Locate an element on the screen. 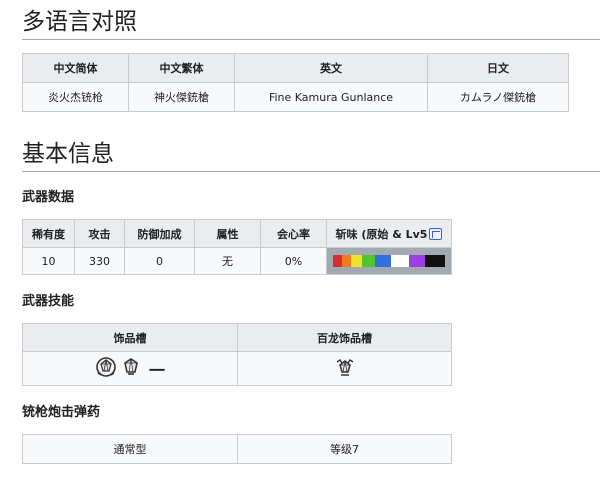 The image size is (600, 490). subsection-title-ammo: 铳枪炮击弹药 is located at coordinates (61, 412).